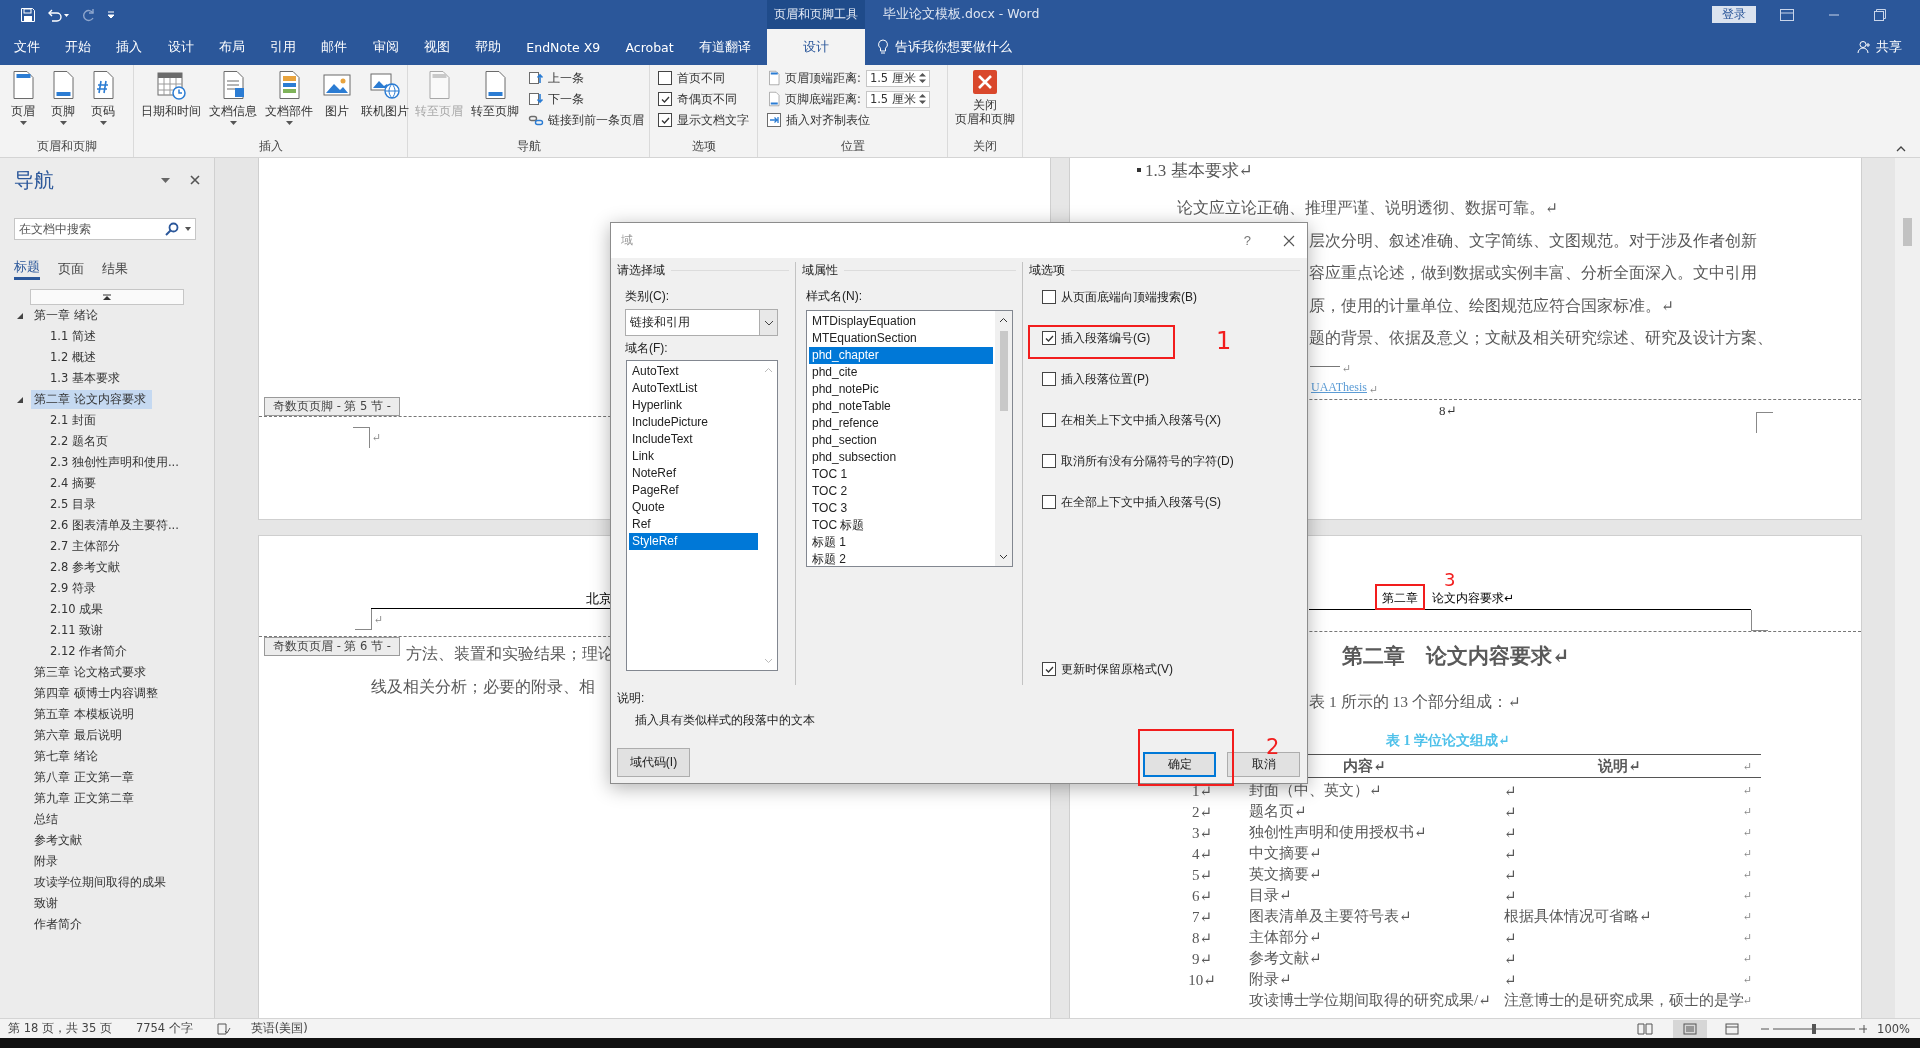 The width and height of the screenshot is (1920, 1048). What do you see at coordinates (73, 336) in the screenshot?
I see `heading-item: 1.1 简述` at bounding box center [73, 336].